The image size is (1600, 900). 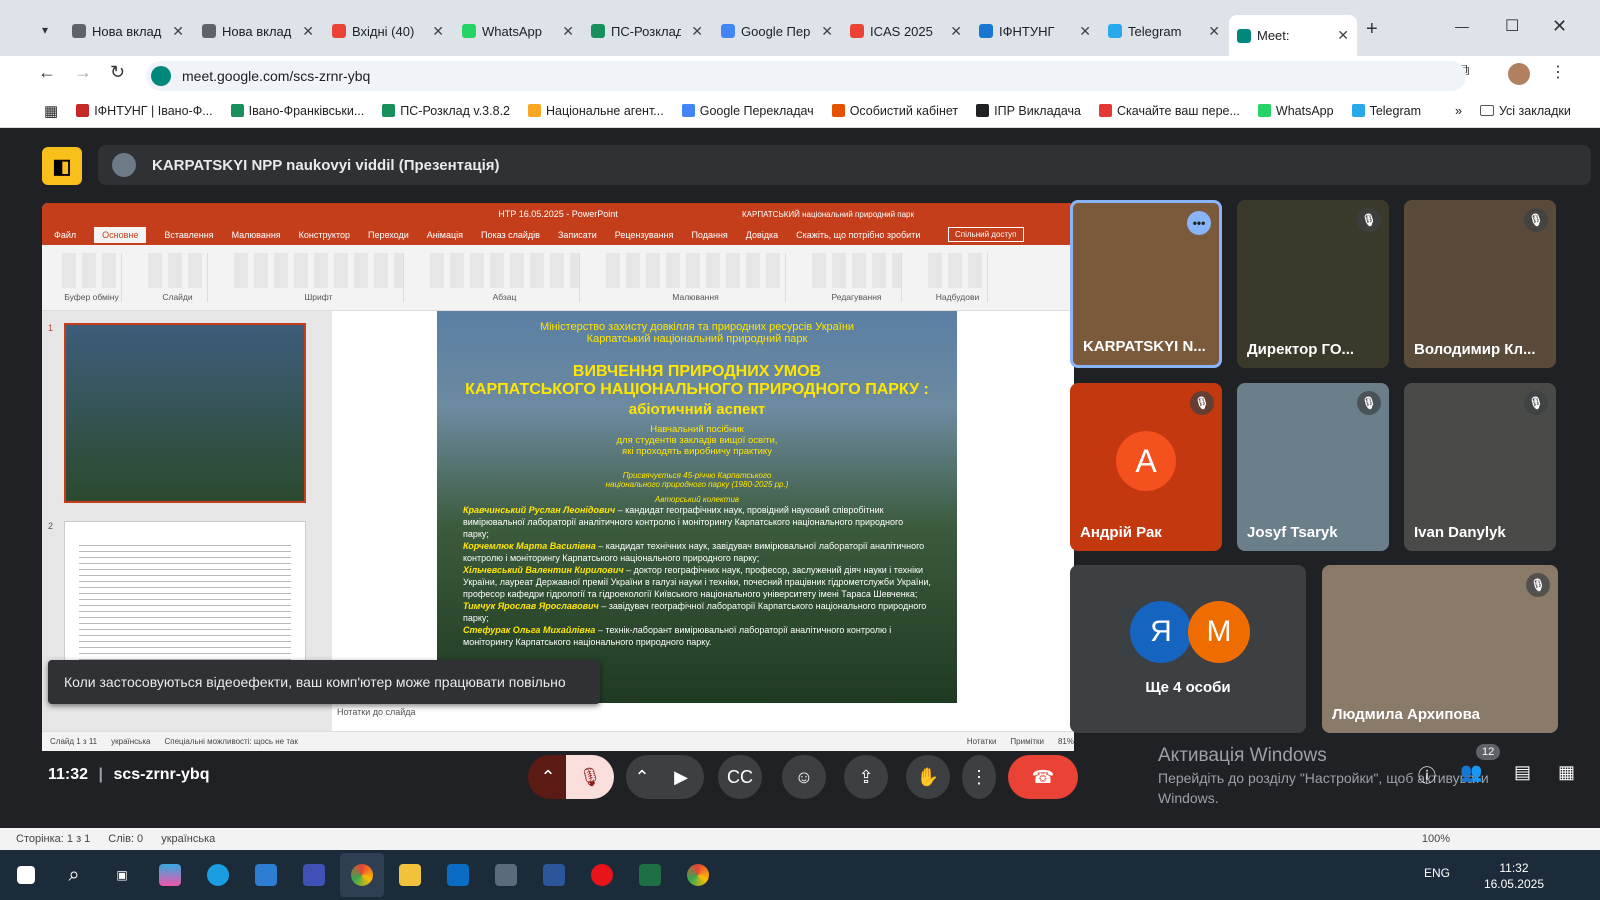 What do you see at coordinates (324, 235) in the screenshot?
I see `ppt-tab: Конструктор` at bounding box center [324, 235].